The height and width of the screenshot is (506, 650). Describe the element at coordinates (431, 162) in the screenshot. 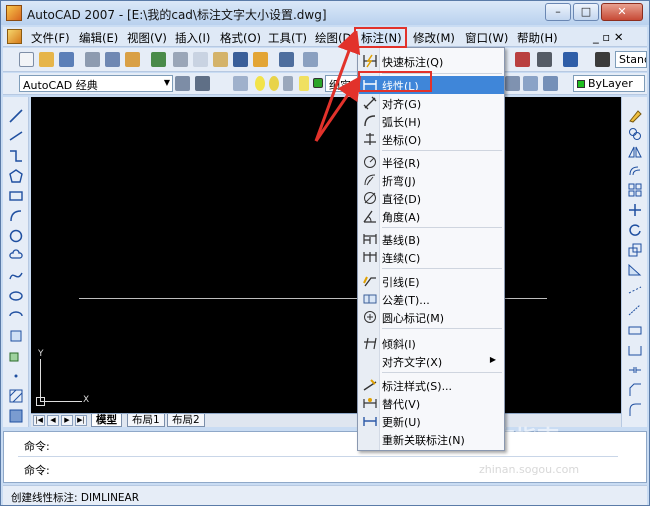

I see `menu-item-radius: 半径(R)` at that location.